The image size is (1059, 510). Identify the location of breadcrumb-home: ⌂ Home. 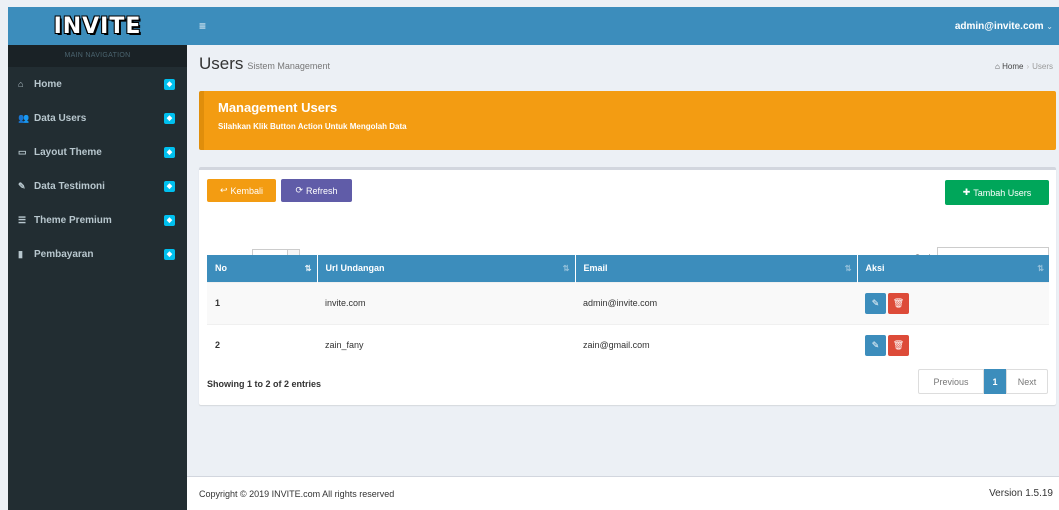
(1009, 66).